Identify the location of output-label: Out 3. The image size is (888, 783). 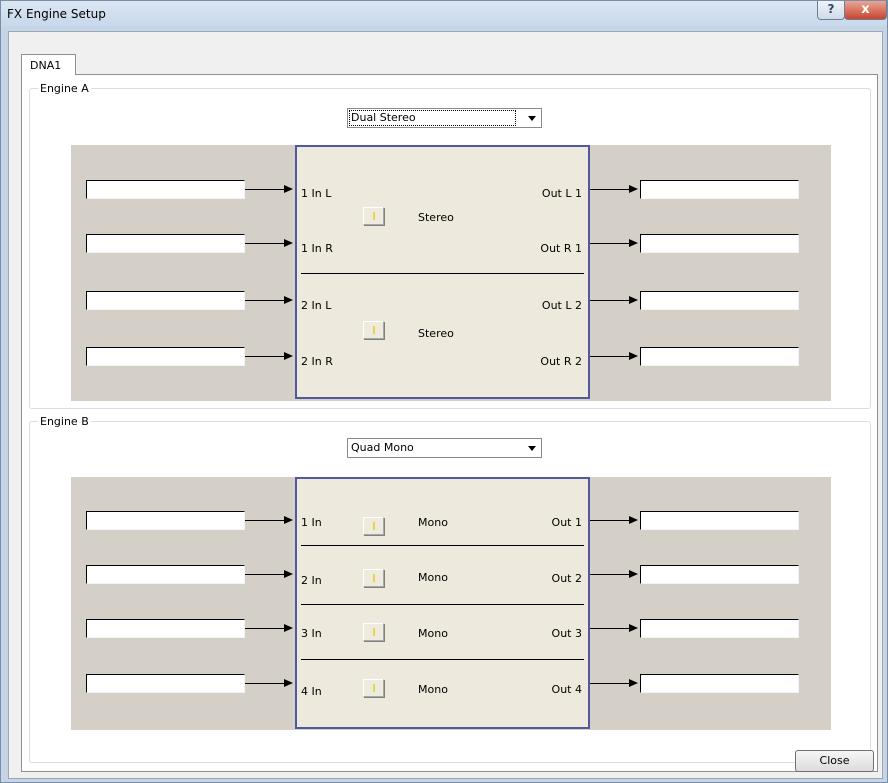
(566, 633).